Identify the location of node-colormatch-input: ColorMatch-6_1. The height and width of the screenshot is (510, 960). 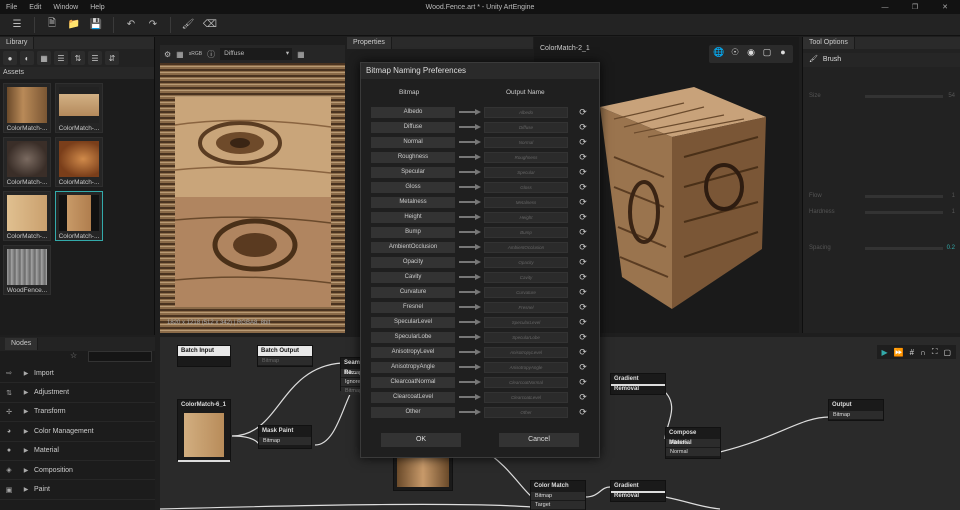
(204, 430).